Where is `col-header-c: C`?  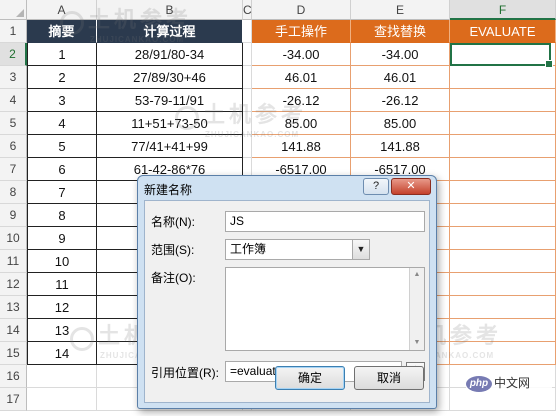
col-header-c: C is located at coordinates (247, 10).